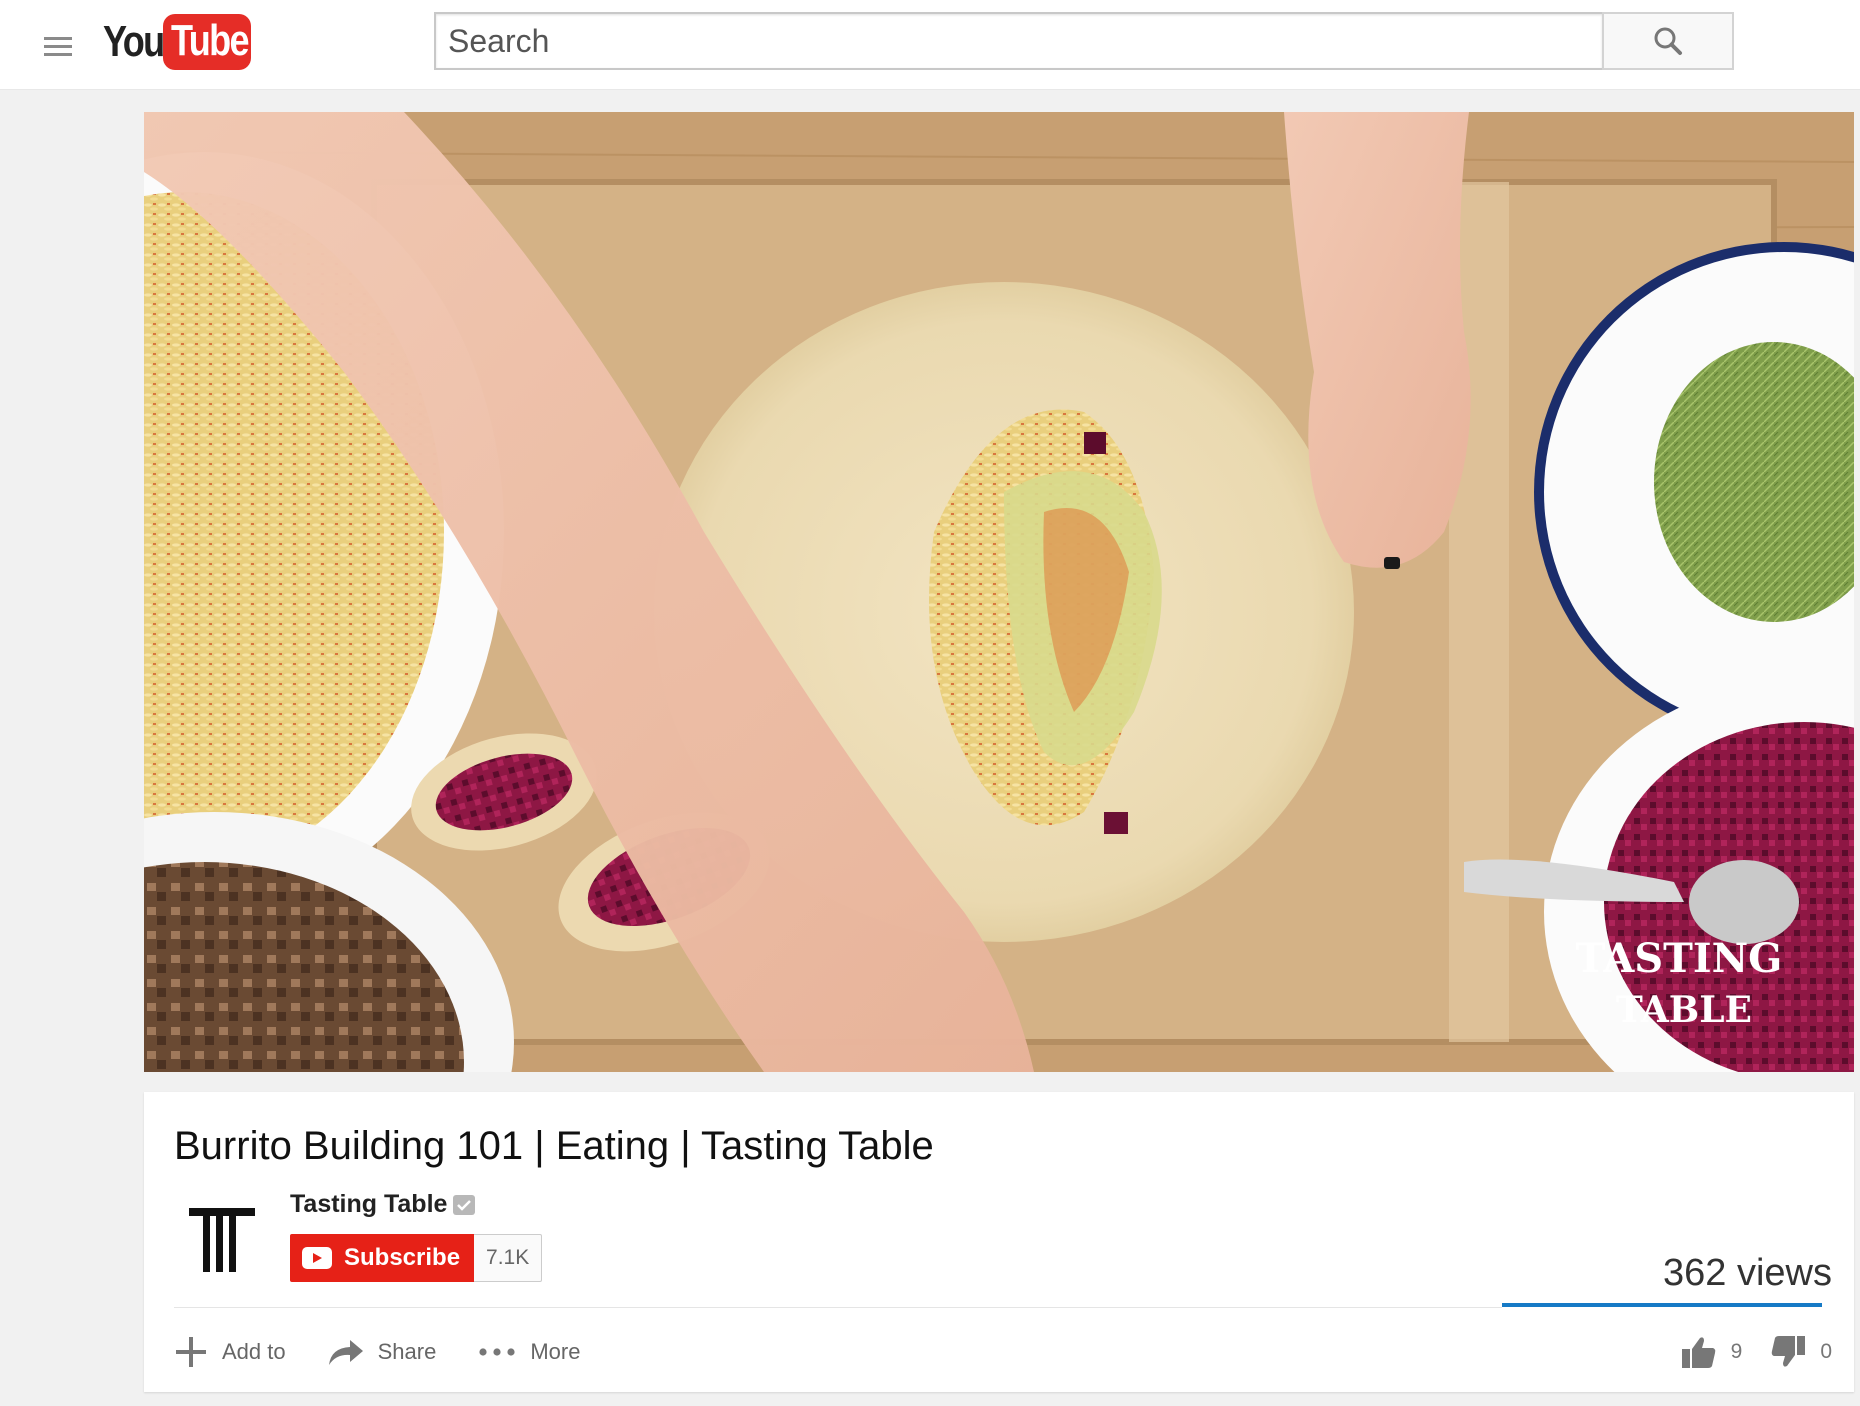 Image resolution: width=1860 pixels, height=1406 pixels. I want to click on channel-avatar, so click(222, 1240).